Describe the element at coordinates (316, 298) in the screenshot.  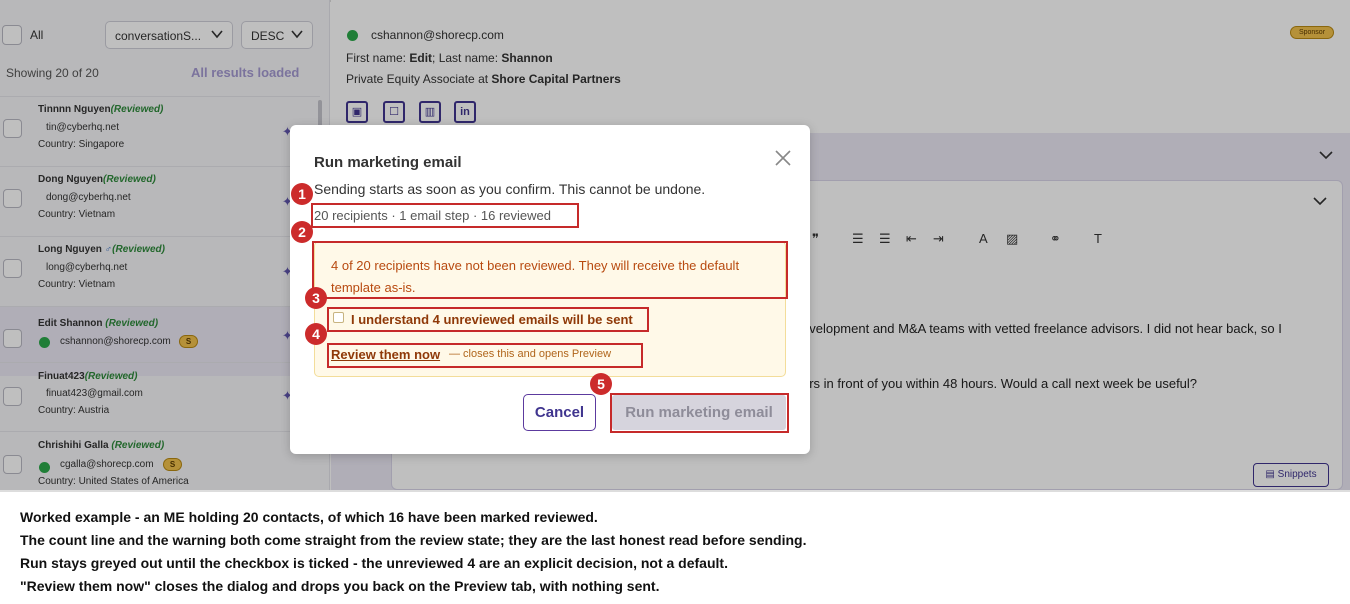
I see `annotation-badge: 3` at that location.